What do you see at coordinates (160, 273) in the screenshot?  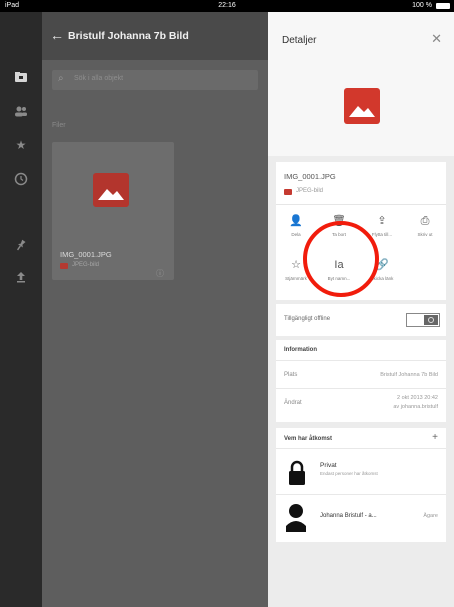 I see `info-icon: ⓘ` at bounding box center [160, 273].